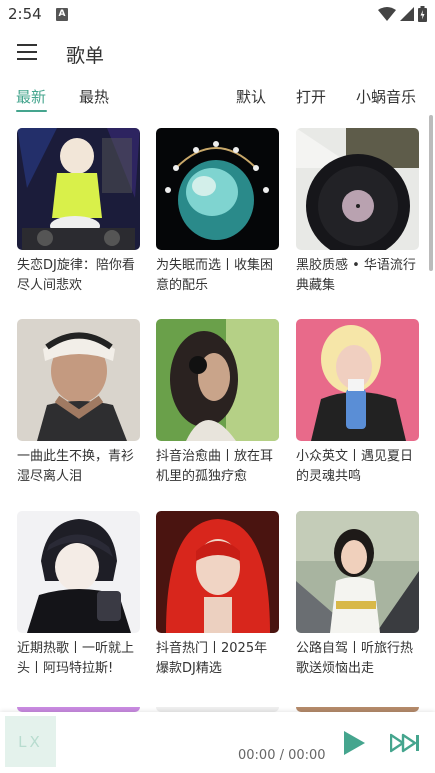 The height and width of the screenshot is (773, 435). Describe the element at coordinates (76, 275) in the screenshot. I see `playlist-title: 失恋DJ旋律：陪你看尽人间悲欢` at that location.